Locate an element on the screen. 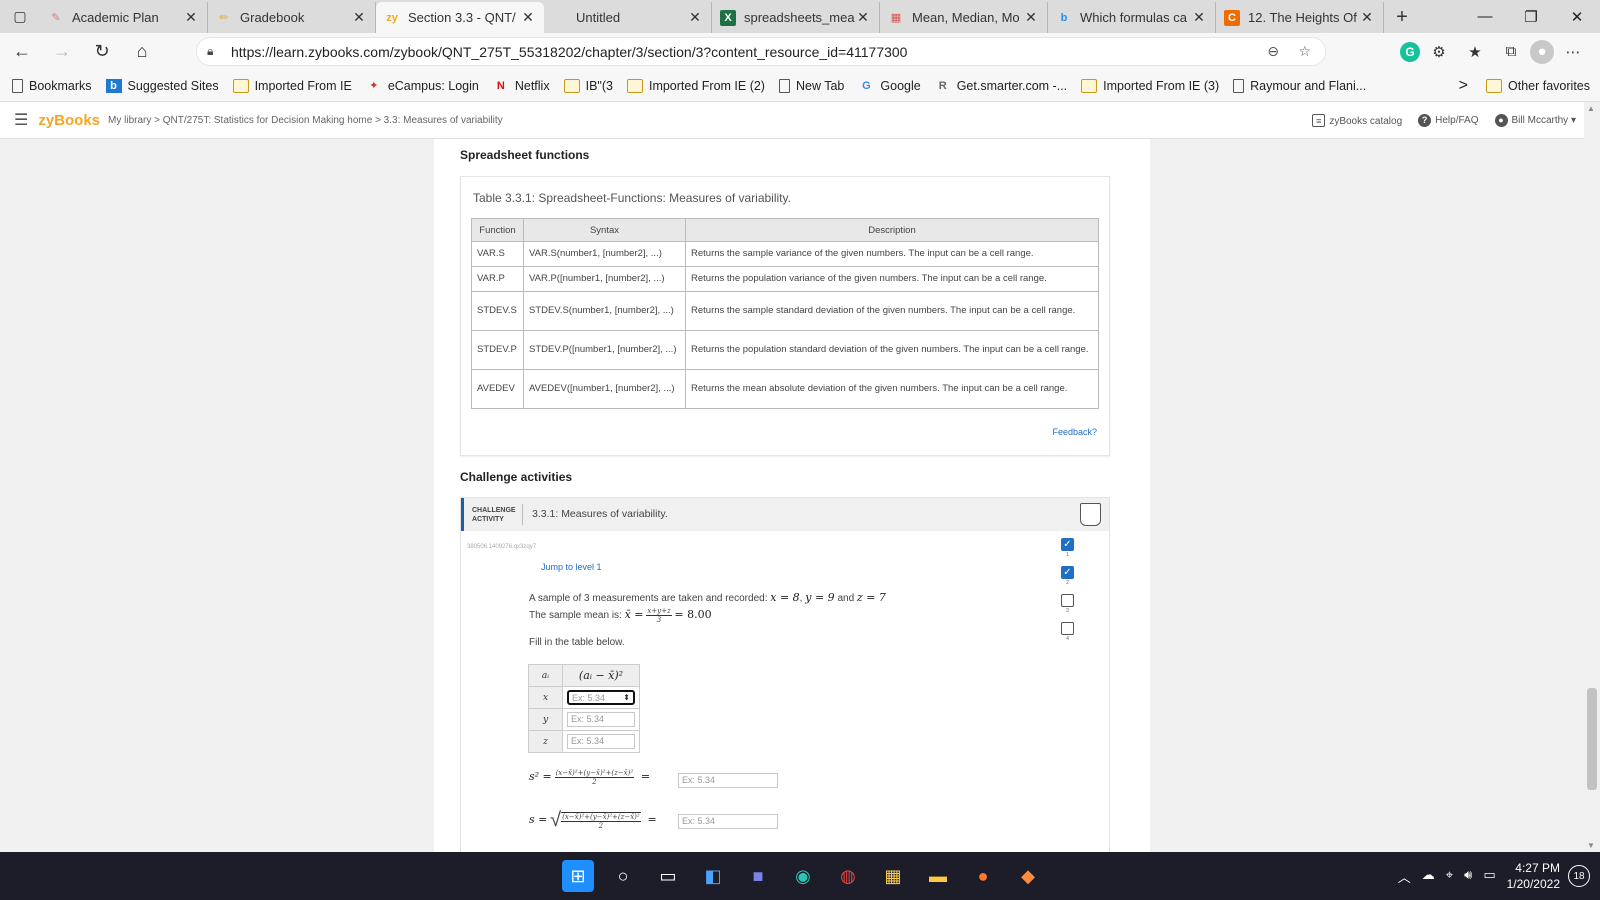  browser-tab: ▦ Mean, Median, Mo ✕ is located at coordinates (964, 17).